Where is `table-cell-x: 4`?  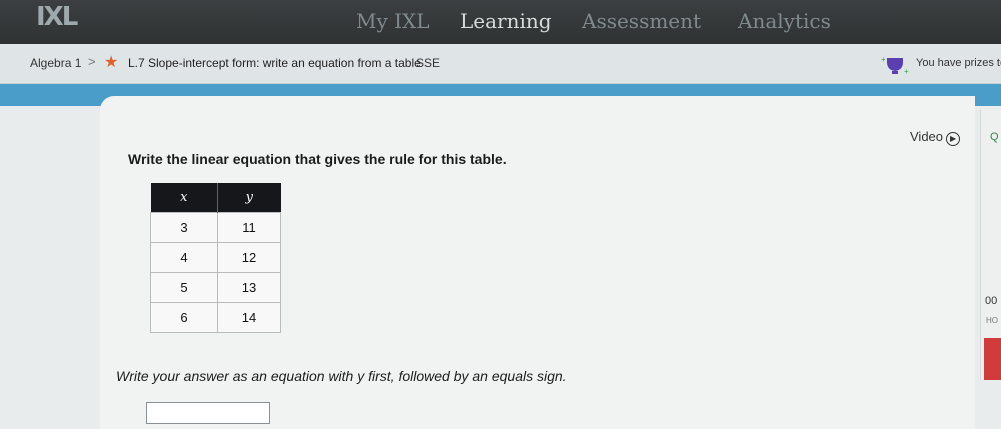 table-cell-x: 4 is located at coordinates (184, 257).